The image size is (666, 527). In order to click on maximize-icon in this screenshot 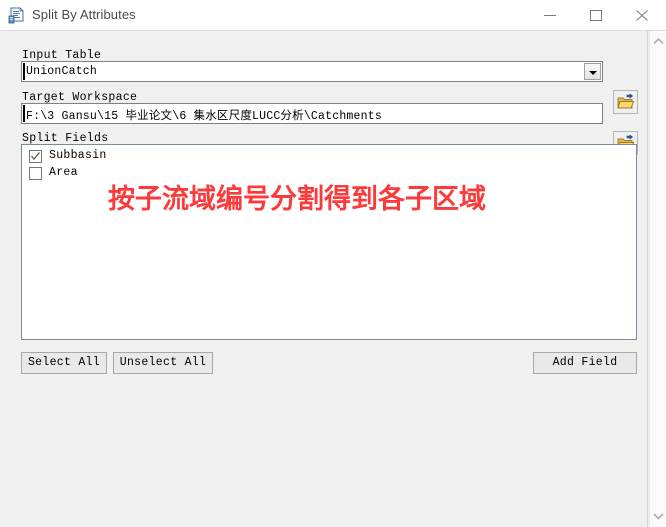, I will do `click(596, 15)`.